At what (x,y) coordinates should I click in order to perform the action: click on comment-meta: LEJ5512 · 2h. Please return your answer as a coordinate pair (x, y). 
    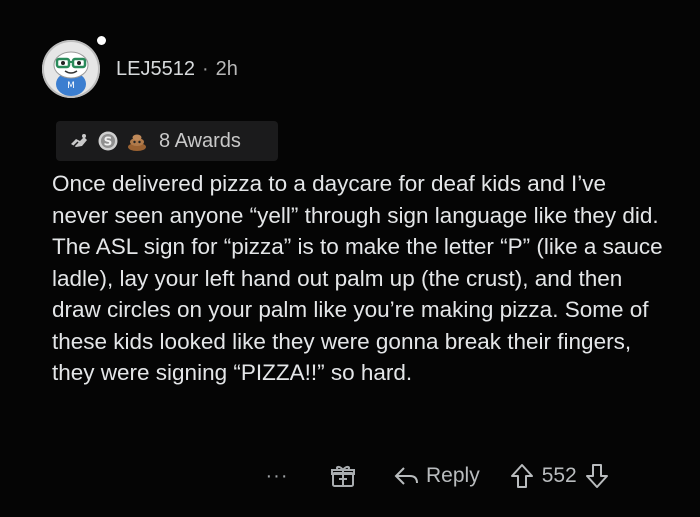
    Looking at the image, I should click on (177, 69).